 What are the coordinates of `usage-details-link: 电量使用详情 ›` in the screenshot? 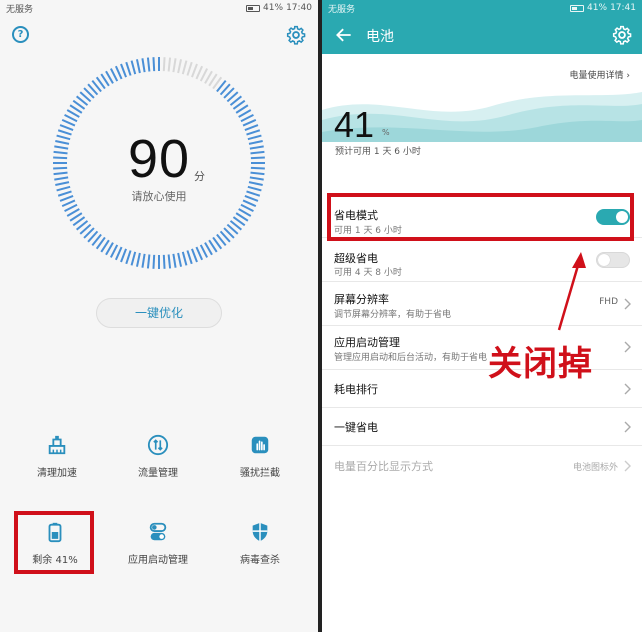 It's located at (600, 74).